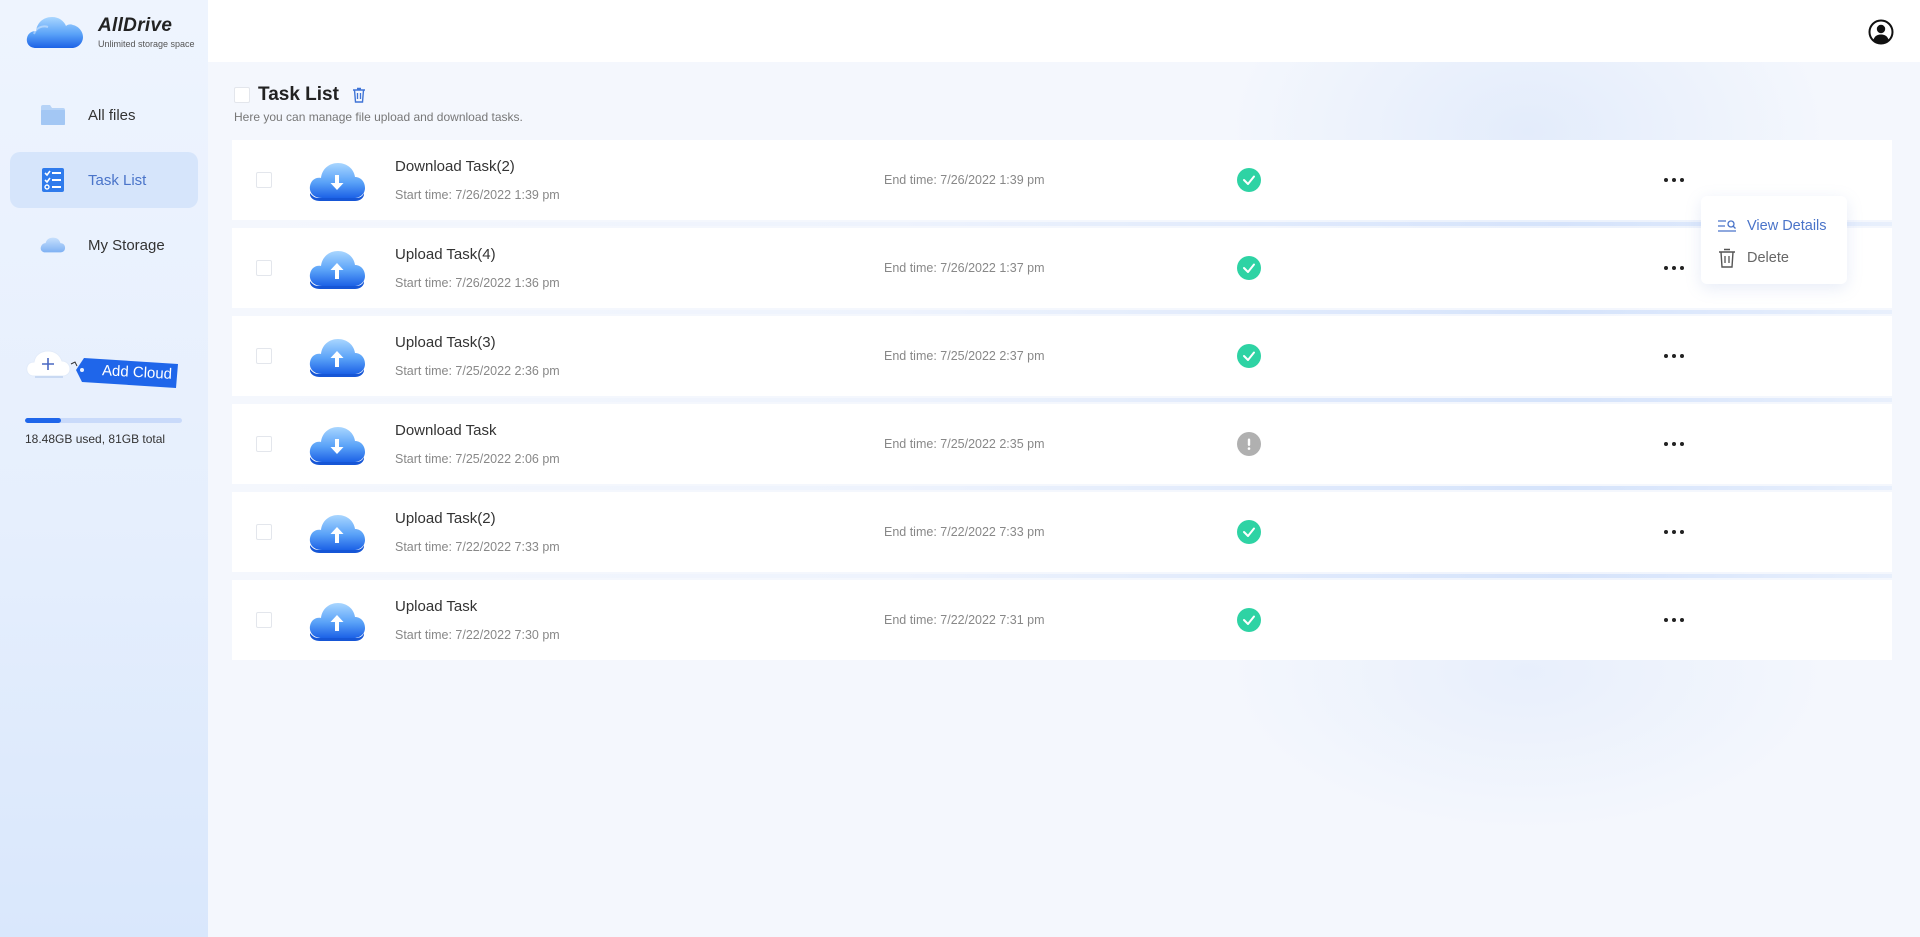 The width and height of the screenshot is (1920, 937). Describe the element at coordinates (1787, 226) in the screenshot. I see `menu-item-label: View Details` at that location.